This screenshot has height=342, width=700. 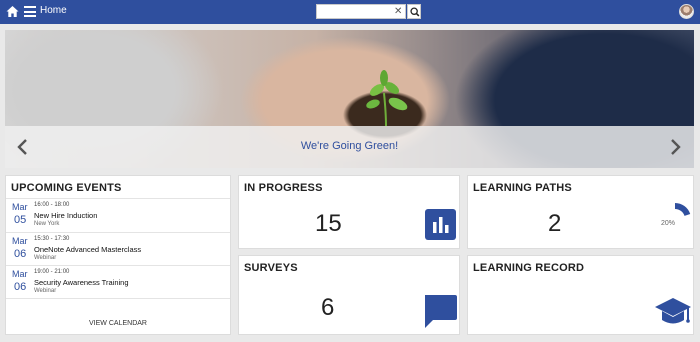 I want to click on speech-bubble-icon, so click(x=441, y=311).